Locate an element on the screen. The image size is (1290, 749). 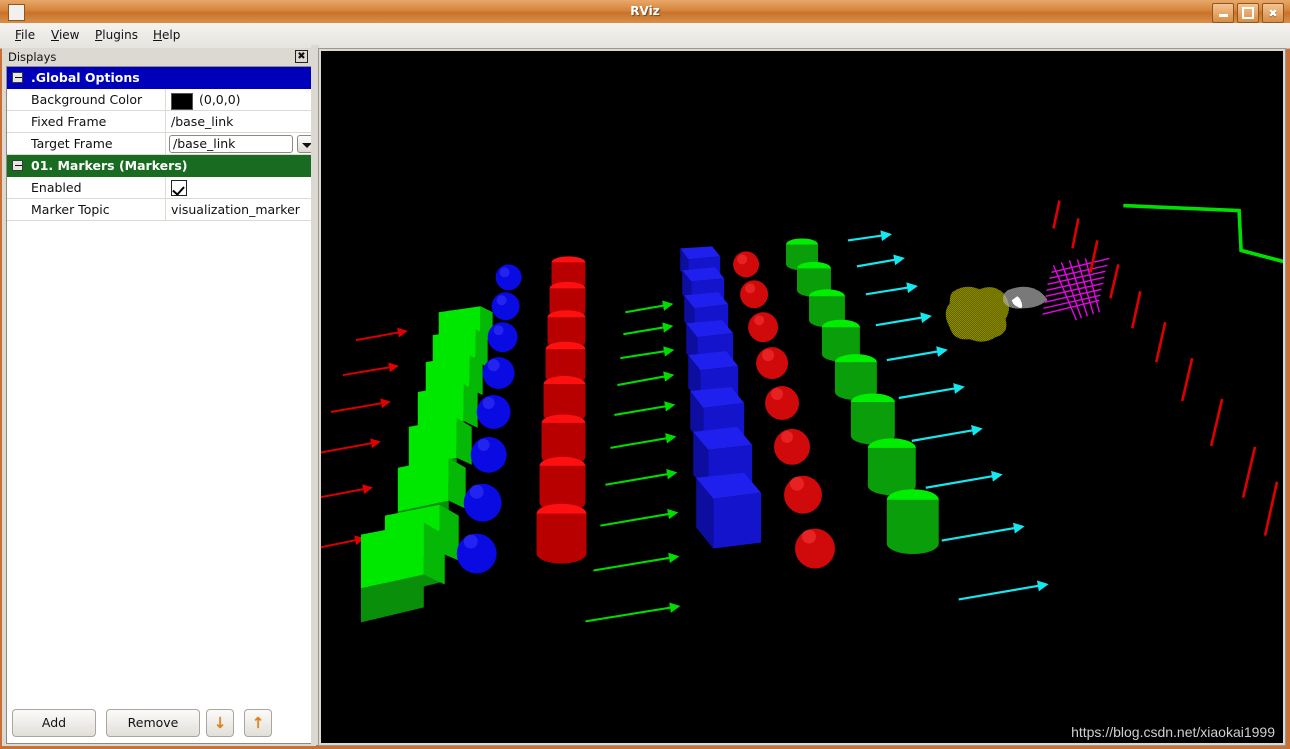
tree-row-background-color: Background Color (0,0,0) is located at coordinates (159, 100).